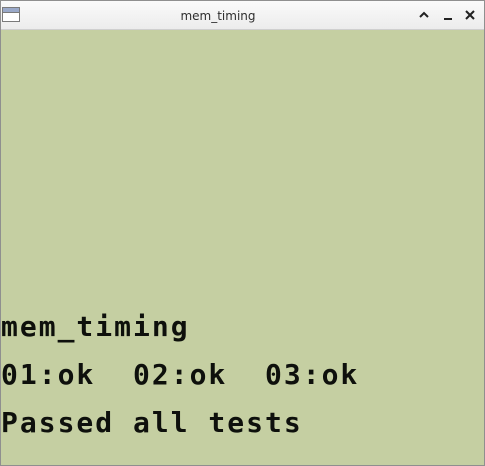 The height and width of the screenshot is (466, 485). I want to click on screen-line-results: 01:ok 02:ok 03:ok, so click(180, 374).